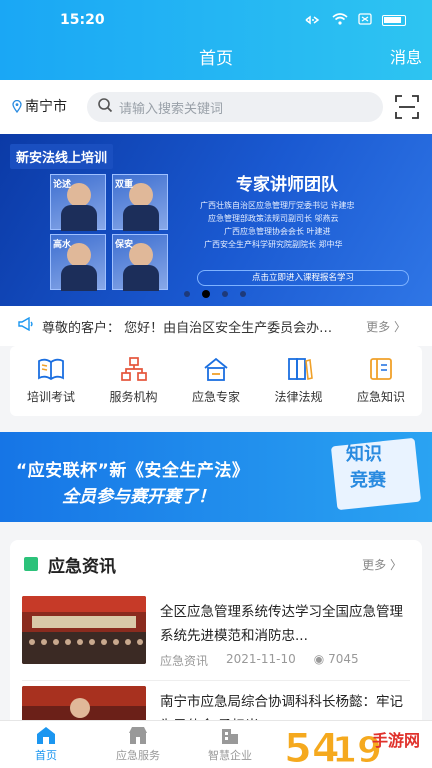 Image resolution: width=432 pixels, height=768 pixels. What do you see at coordinates (78, 262) in the screenshot?
I see `speaker-photo: 高水` at bounding box center [78, 262].